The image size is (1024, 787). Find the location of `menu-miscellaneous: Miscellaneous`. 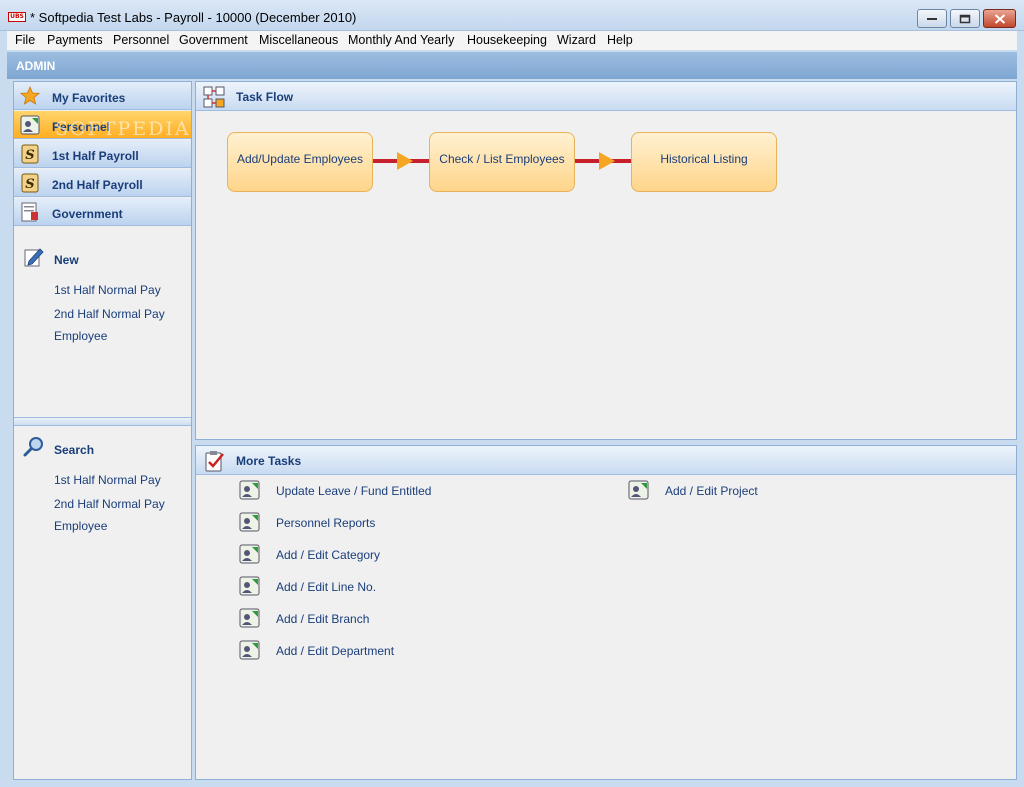

menu-miscellaneous: Miscellaneous is located at coordinates (298, 40).